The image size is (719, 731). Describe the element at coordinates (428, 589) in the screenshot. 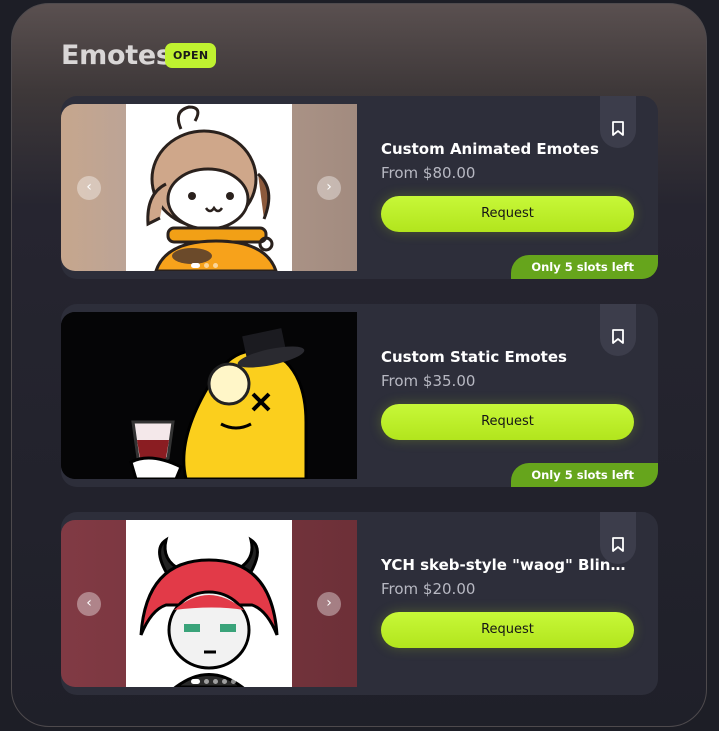

I see `commission-price: From $20.00` at that location.